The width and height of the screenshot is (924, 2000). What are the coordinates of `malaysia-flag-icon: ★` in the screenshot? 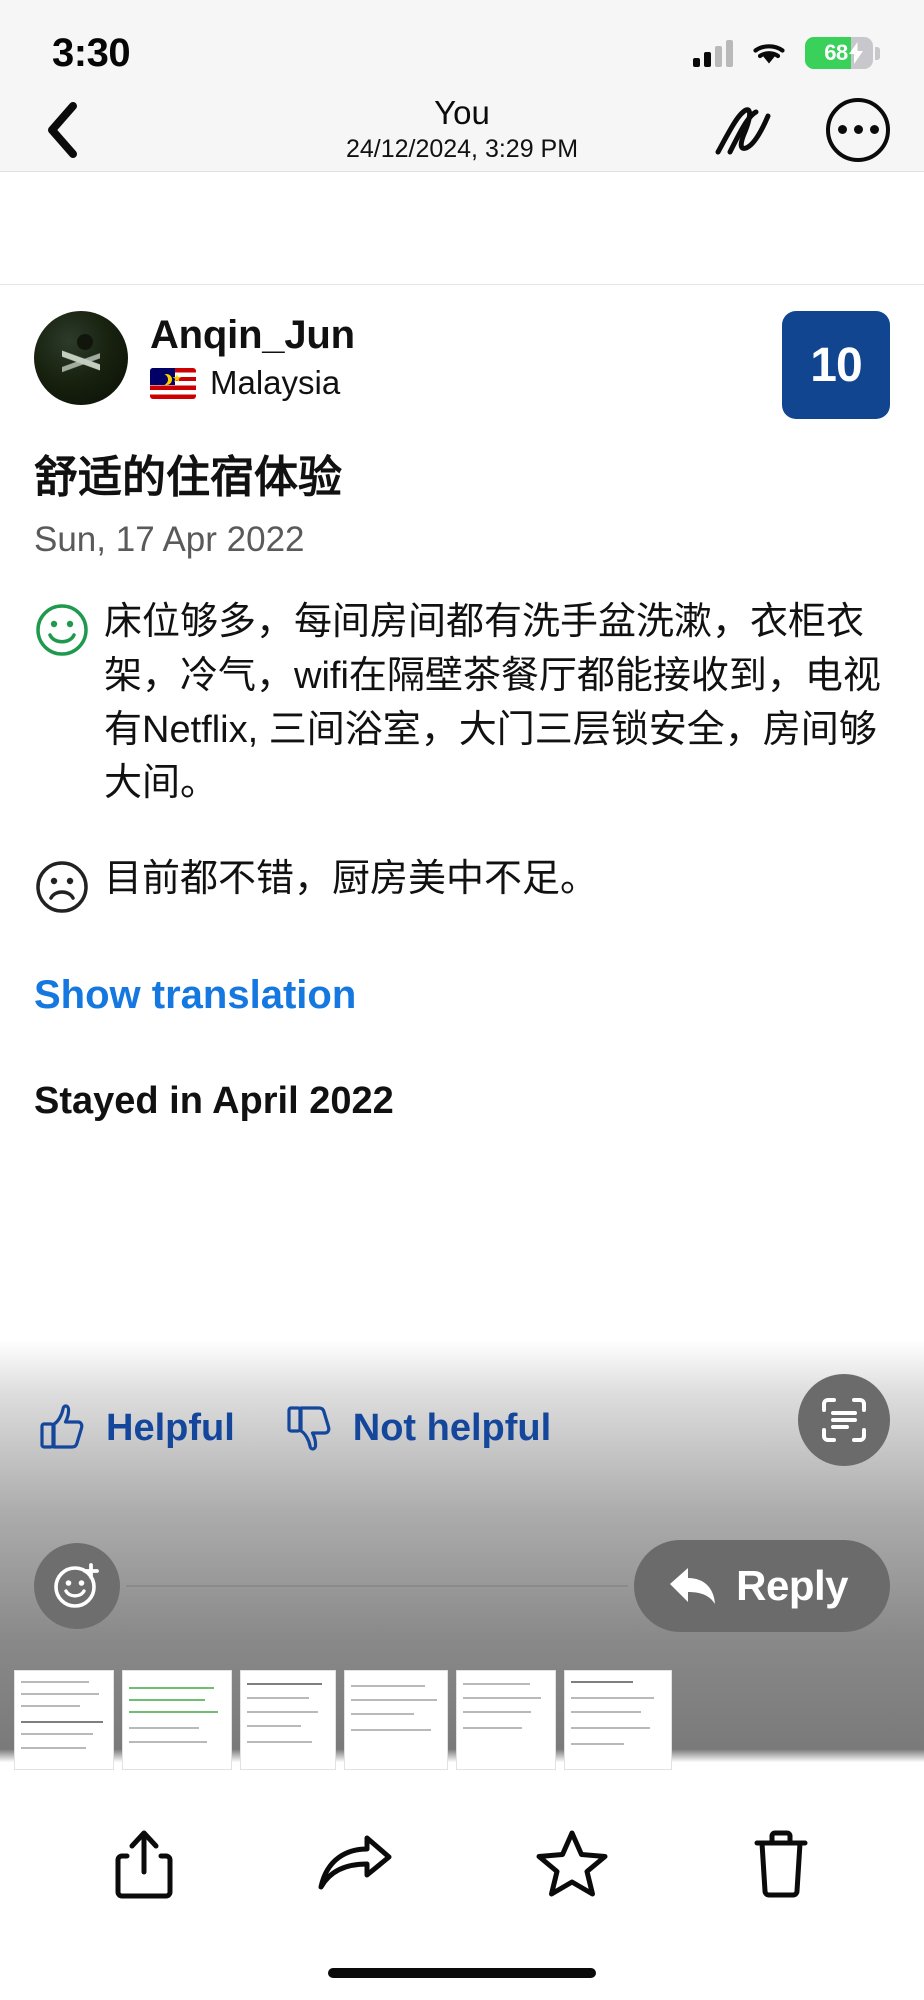 It's located at (173, 383).